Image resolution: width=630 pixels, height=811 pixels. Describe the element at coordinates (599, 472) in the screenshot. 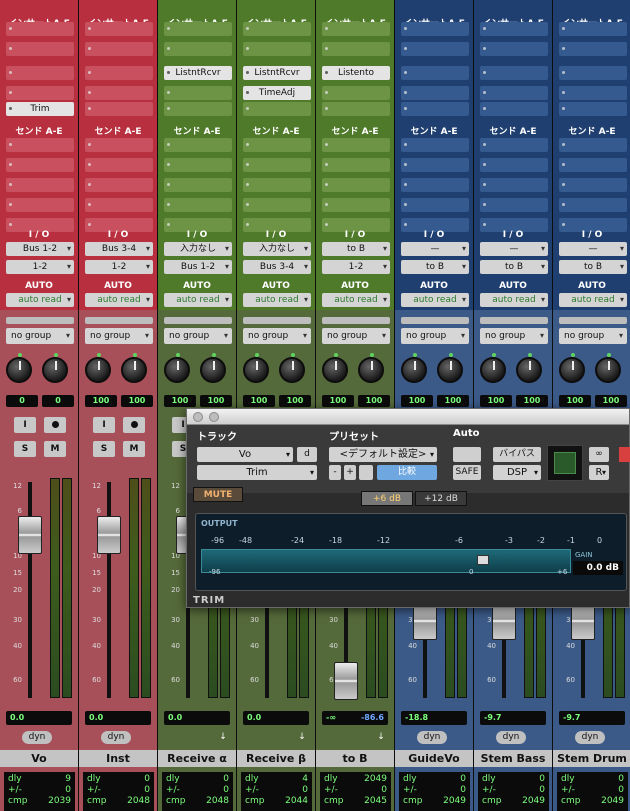

I see `channel-selector: R` at that location.